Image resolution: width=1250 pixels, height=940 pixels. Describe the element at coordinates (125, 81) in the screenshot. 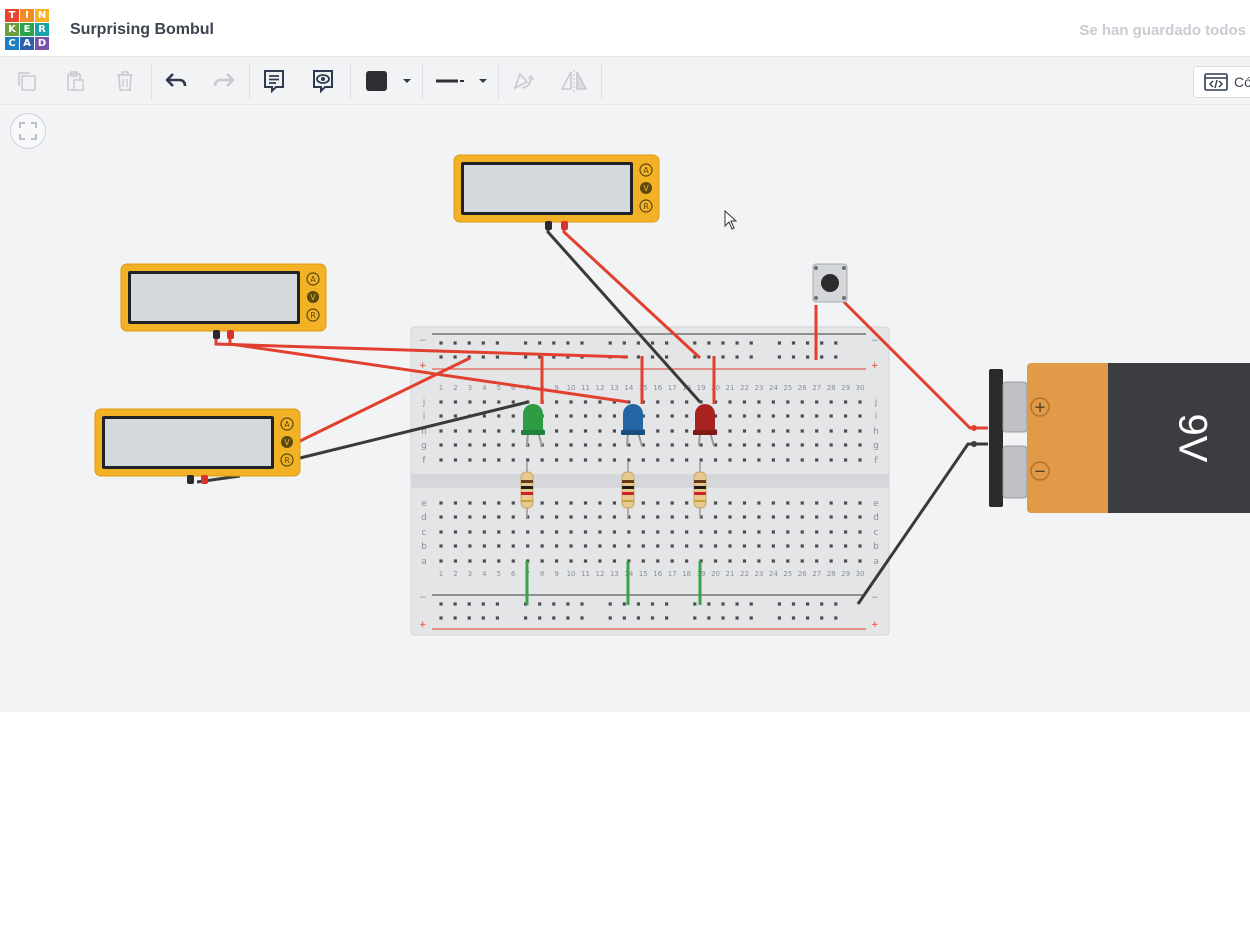

I see `delete-icon` at that location.